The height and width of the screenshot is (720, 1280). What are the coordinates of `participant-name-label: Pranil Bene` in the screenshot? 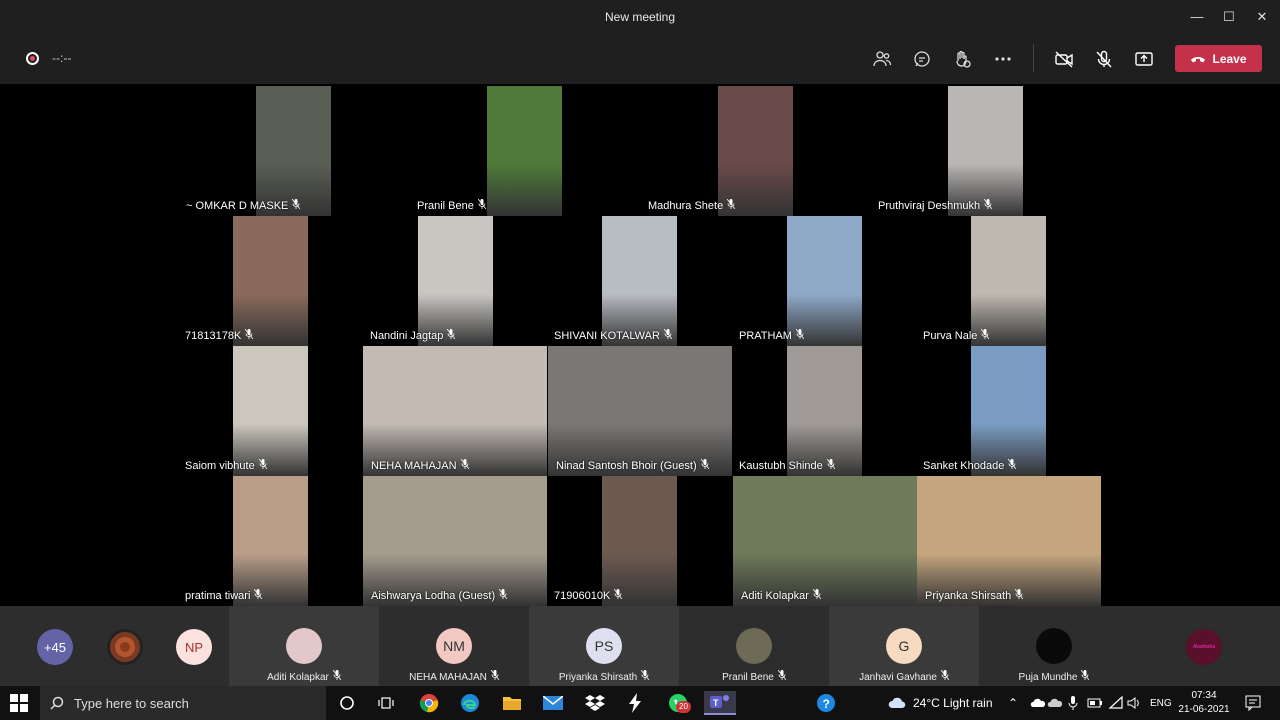 It's located at (445, 206).